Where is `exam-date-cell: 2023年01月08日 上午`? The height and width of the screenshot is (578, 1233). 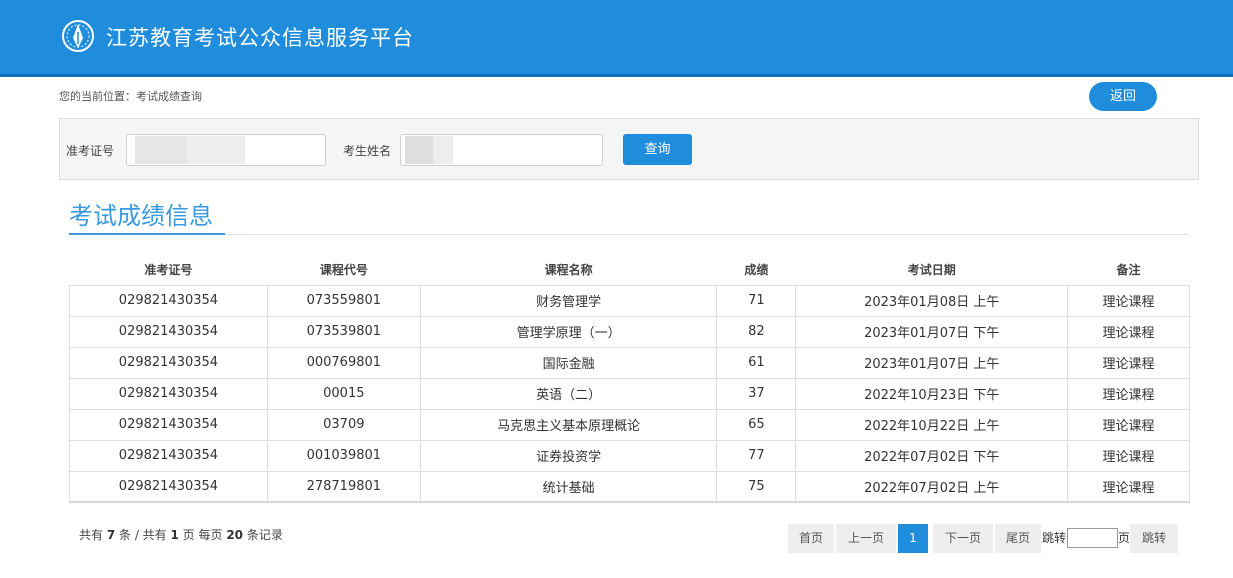 exam-date-cell: 2023年01月08日 上午 is located at coordinates (932, 300).